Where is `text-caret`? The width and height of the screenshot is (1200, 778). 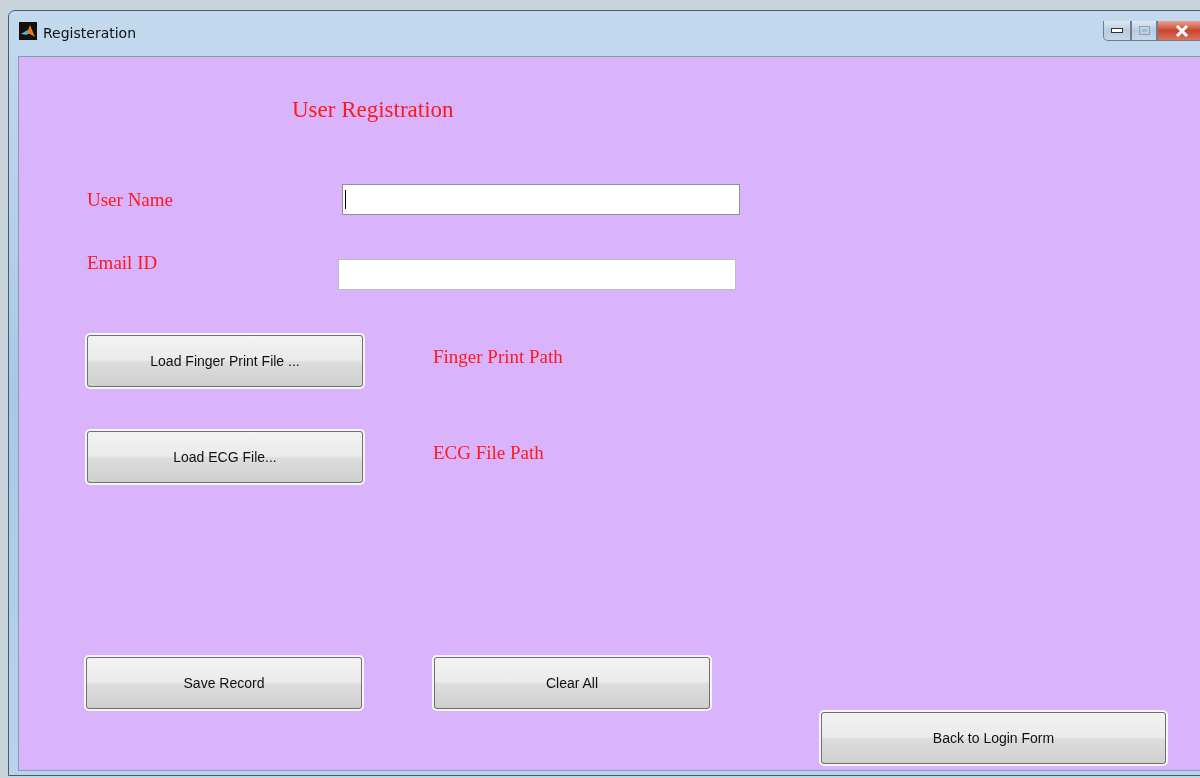
text-caret is located at coordinates (345, 199).